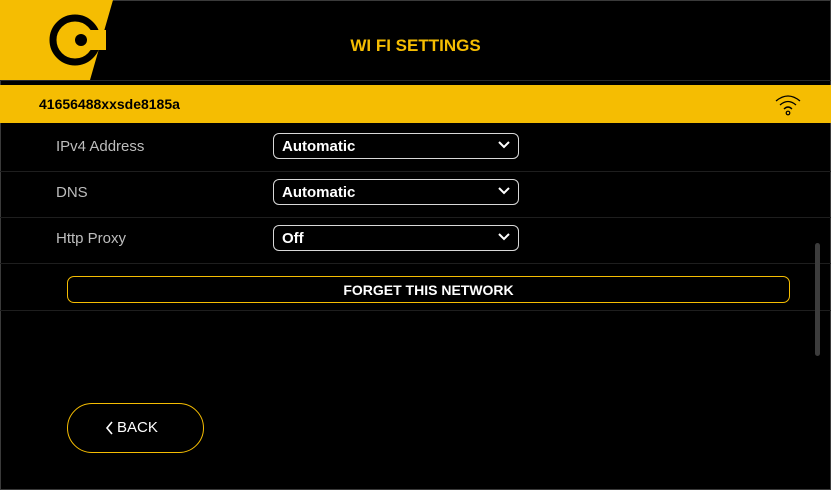 The height and width of the screenshot is (490, 831). What do you see at coordinates (109, 104) in the screenshot?
I see `network-ssid: 41656488xxsde8185a` at bounding box center [109, 104].